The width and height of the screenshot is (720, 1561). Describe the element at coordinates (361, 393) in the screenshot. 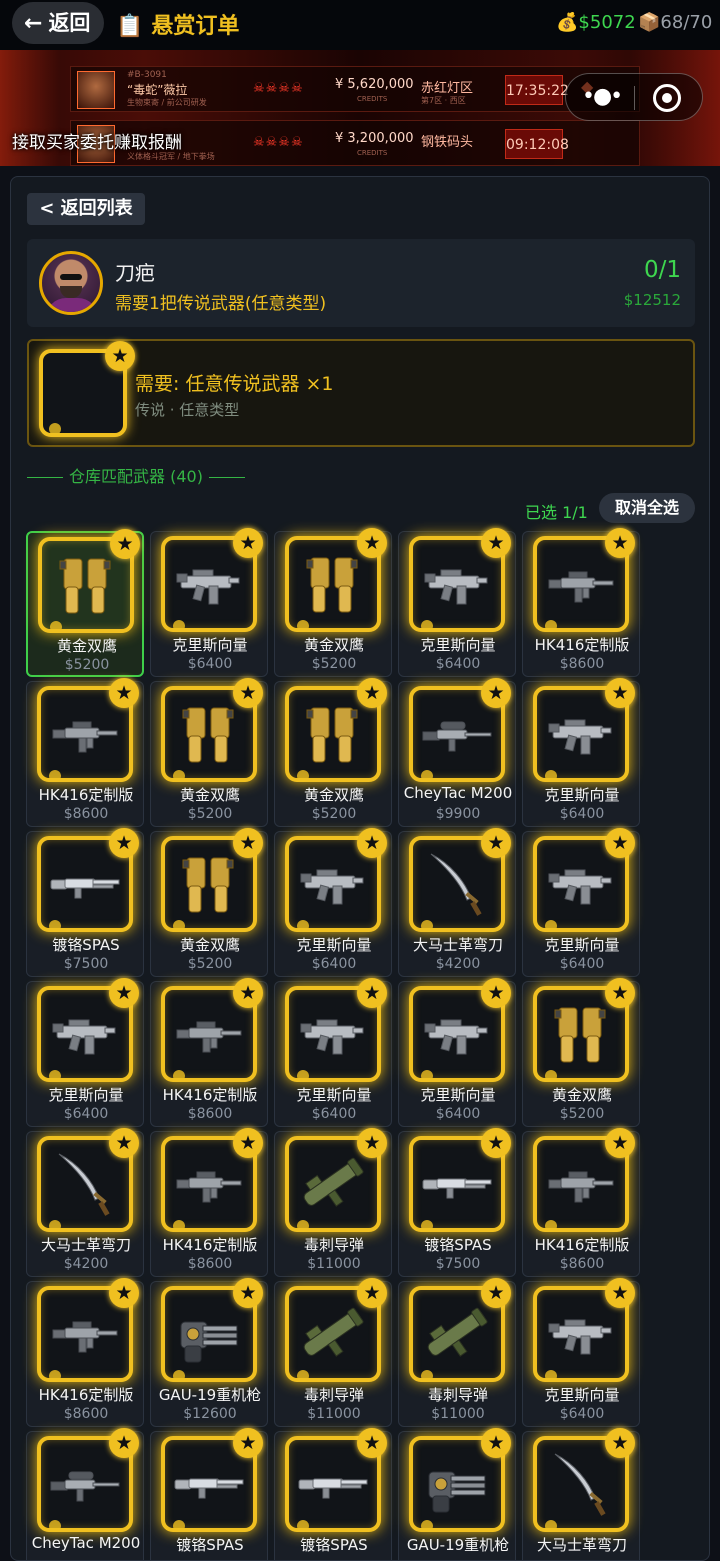

I see `requirement-card: ★ 需要: 任意传说武器 ×1 传说 · 任意类型` at that location.